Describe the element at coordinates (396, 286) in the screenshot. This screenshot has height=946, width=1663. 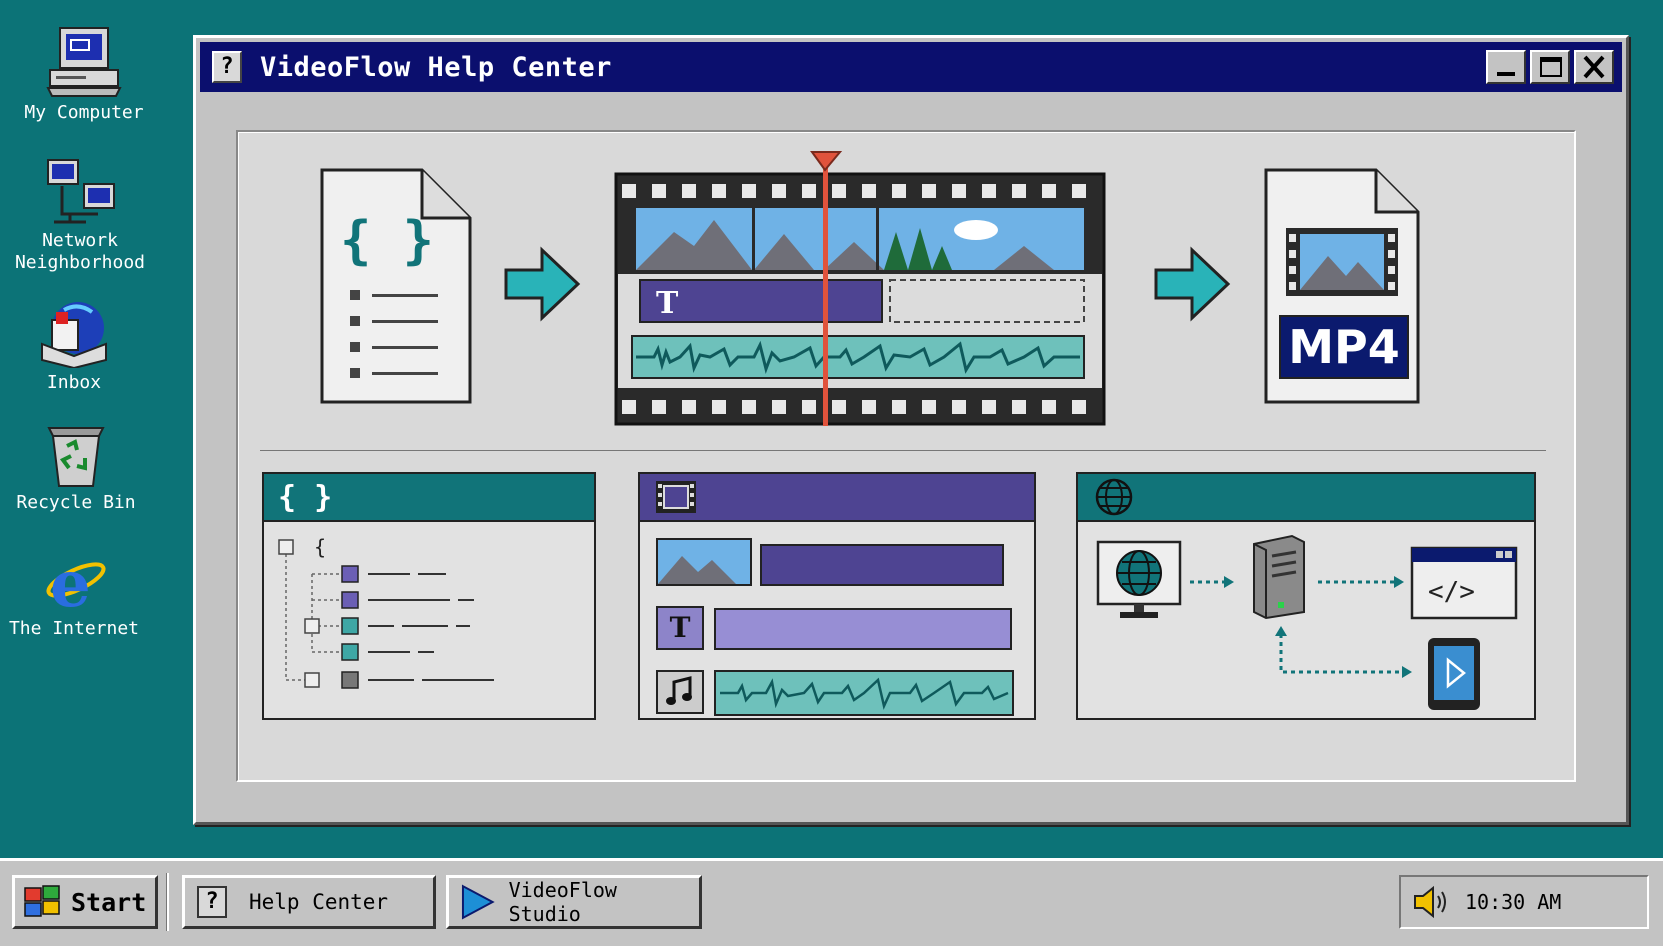
I see `json-document-icon: { }` at that location.